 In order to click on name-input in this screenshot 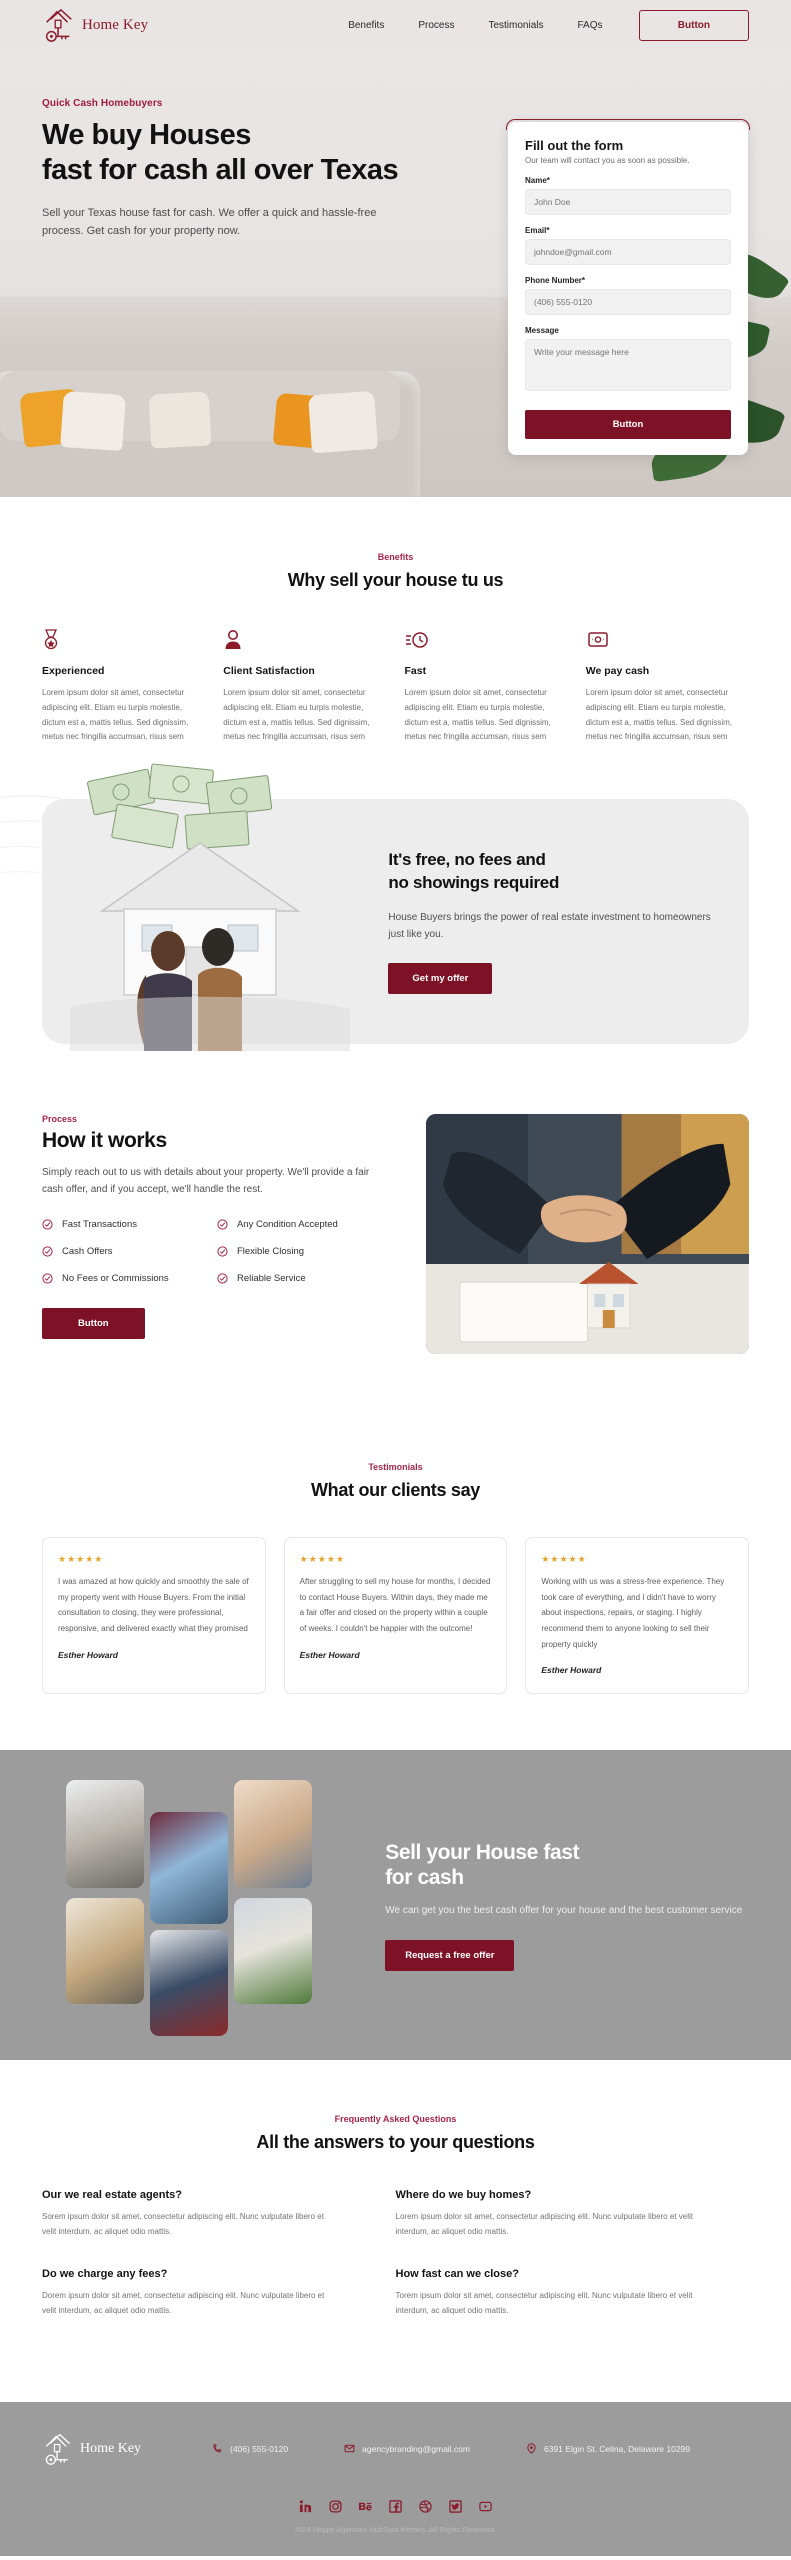, I will do `click(628, 202)`.